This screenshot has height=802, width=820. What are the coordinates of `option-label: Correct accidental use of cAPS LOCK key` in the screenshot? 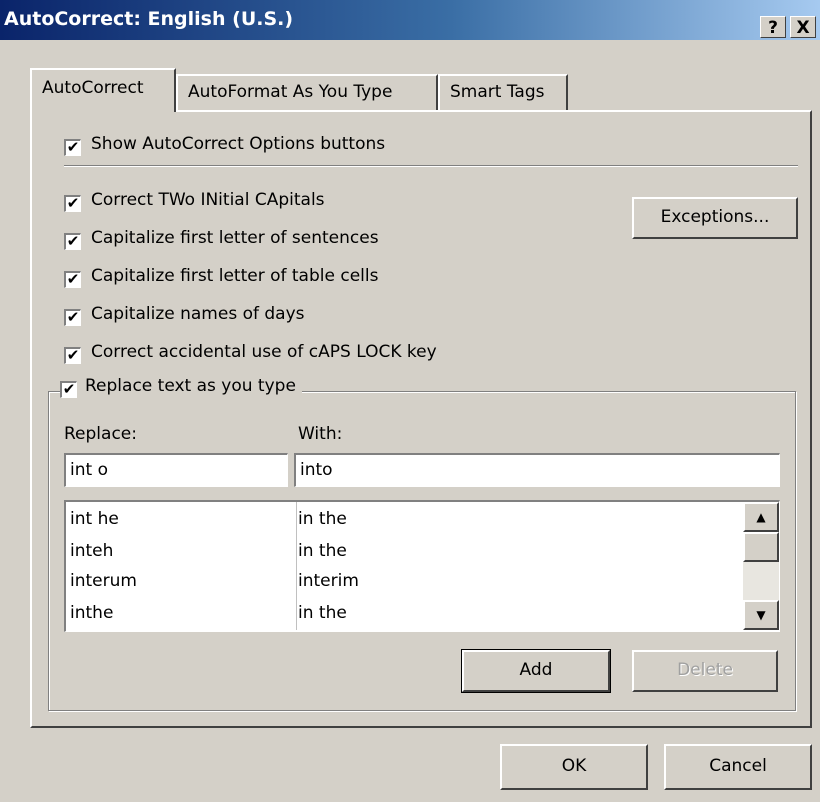 It's located at (264, 352).